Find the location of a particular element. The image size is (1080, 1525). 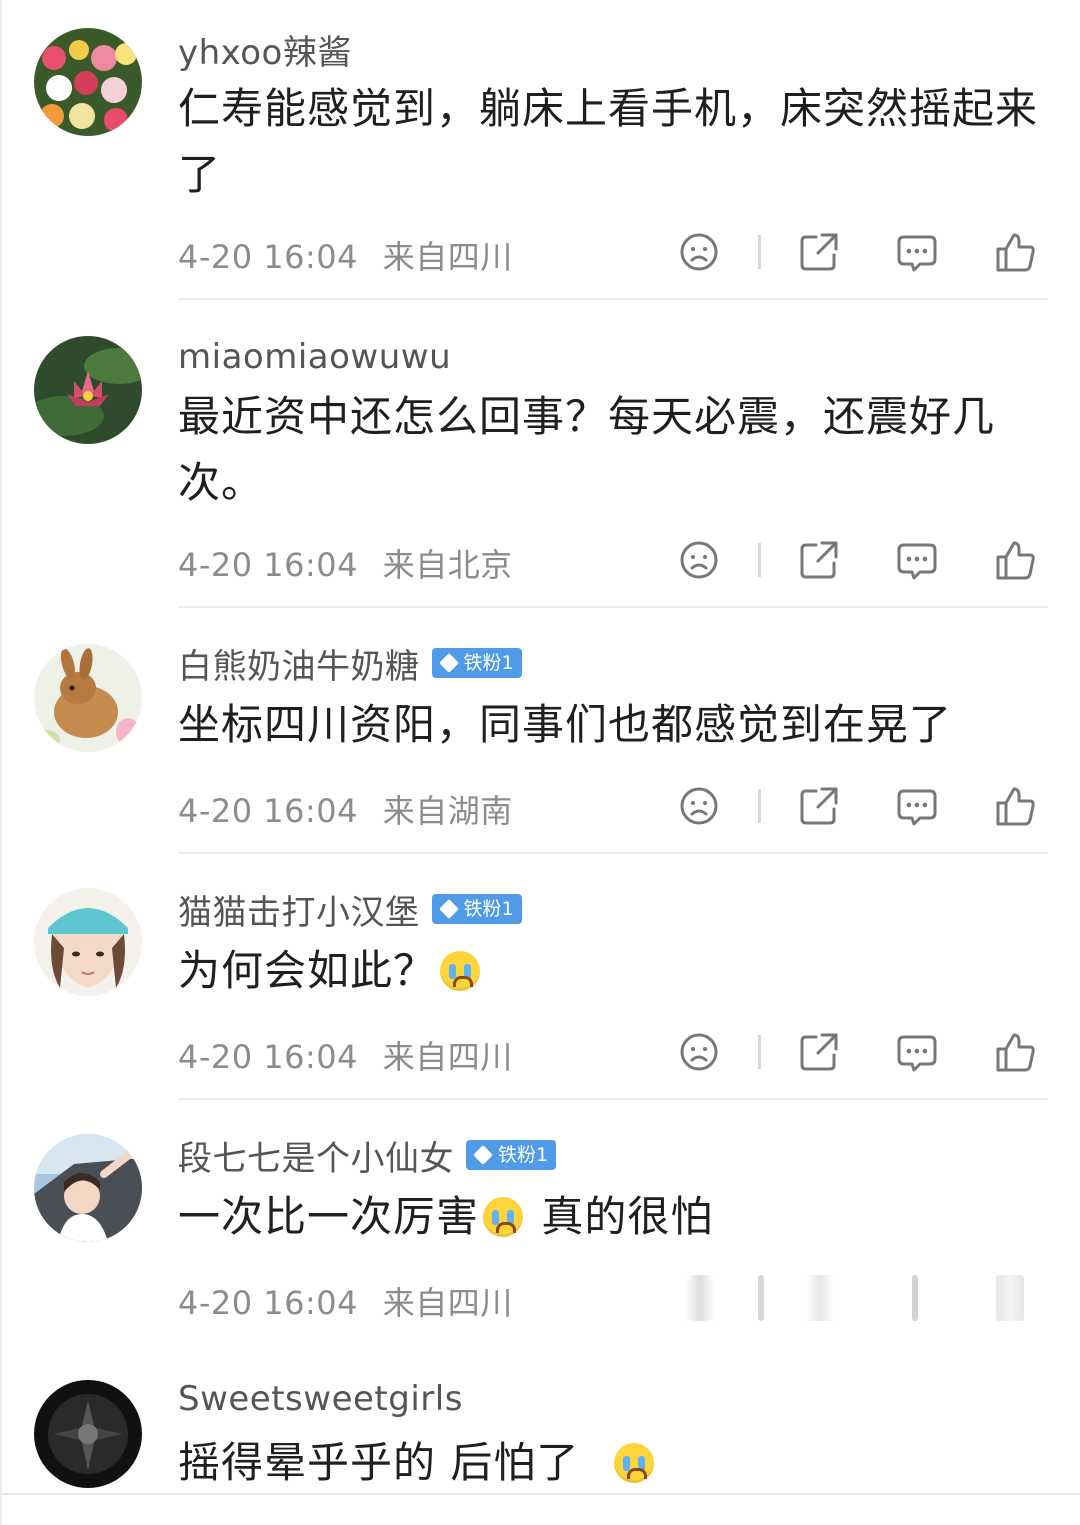

username: yhxoo辣酱 is located at coordinates (265, 49).